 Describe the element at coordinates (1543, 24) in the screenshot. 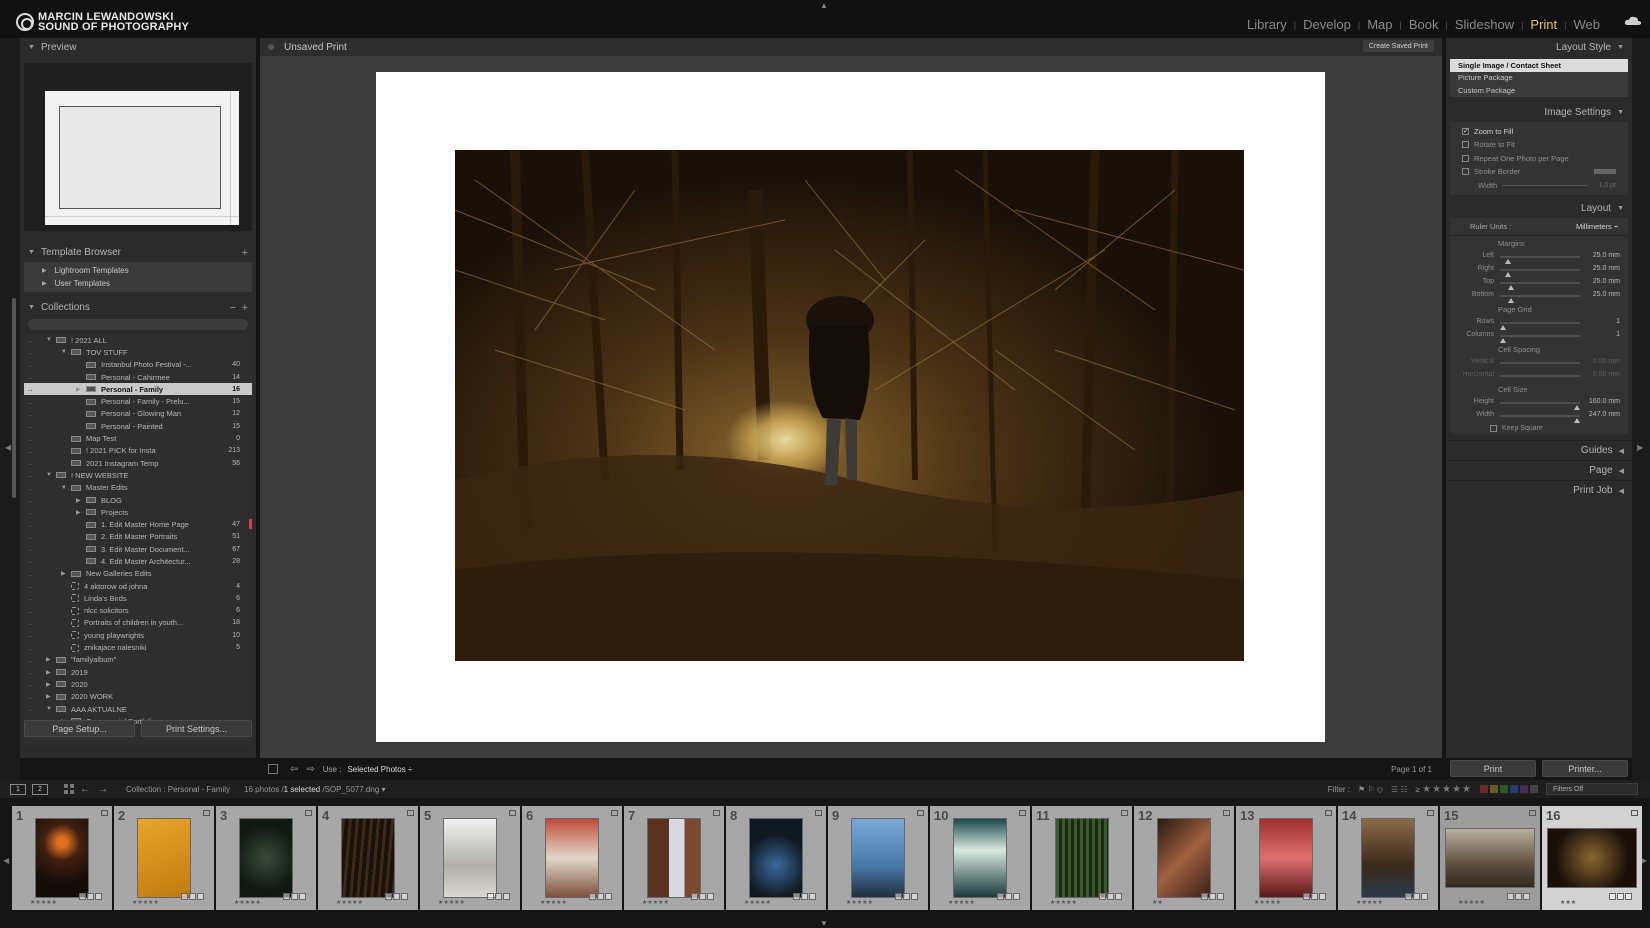

I see `module-print: Print` at that location.